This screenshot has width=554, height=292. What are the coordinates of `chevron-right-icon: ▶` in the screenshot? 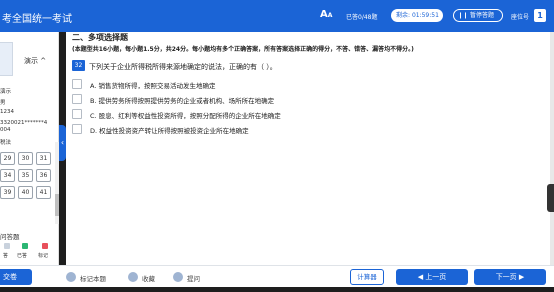 It's located at (521, 277).